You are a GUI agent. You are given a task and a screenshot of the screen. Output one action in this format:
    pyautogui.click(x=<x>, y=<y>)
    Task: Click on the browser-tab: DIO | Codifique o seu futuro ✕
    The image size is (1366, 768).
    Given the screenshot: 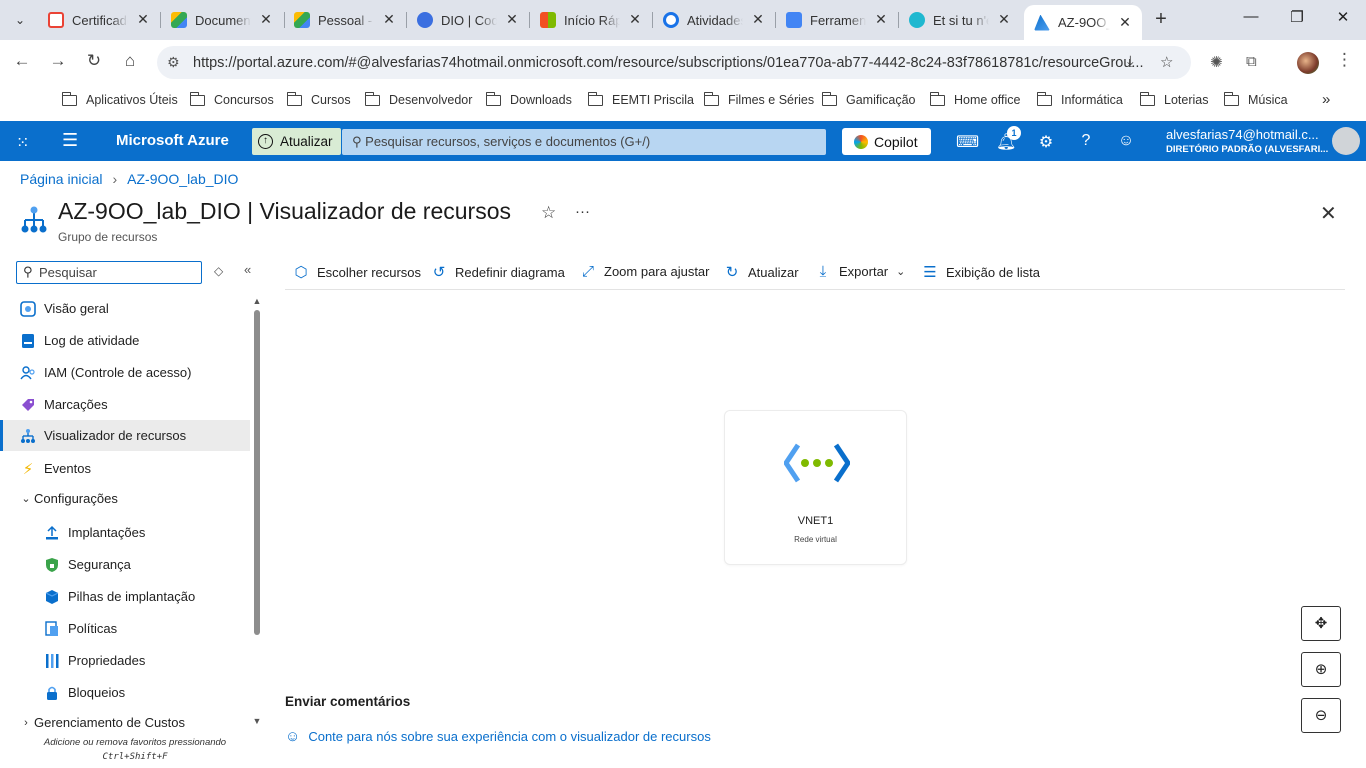 What is the action you would take?
    pyautogui.click(x=469, y=20)
    